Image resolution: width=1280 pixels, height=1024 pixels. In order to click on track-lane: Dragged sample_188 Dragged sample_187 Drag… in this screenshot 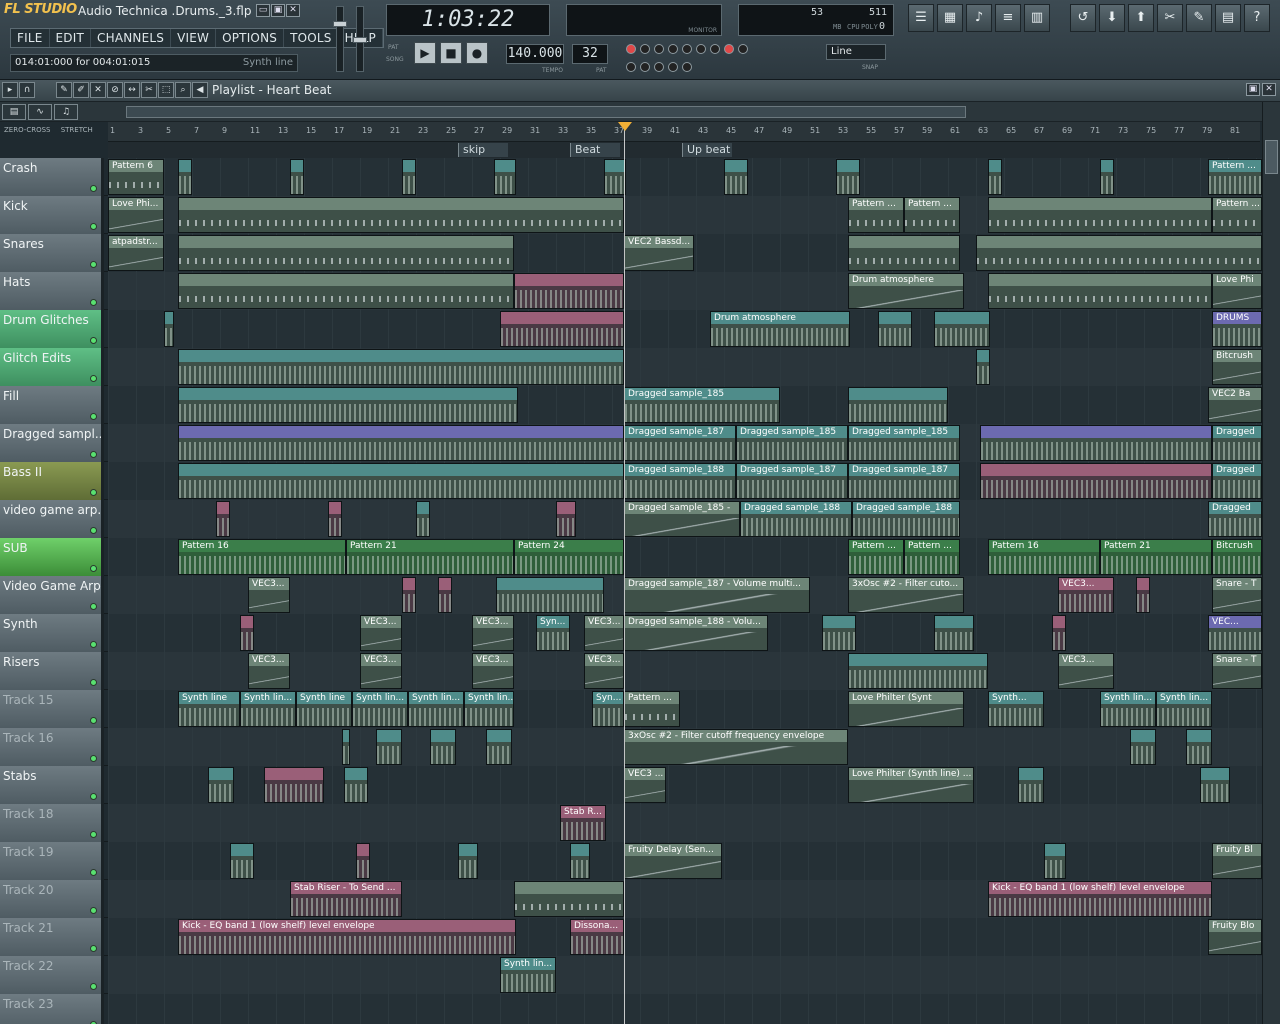, I will do `click(685, 481)`.